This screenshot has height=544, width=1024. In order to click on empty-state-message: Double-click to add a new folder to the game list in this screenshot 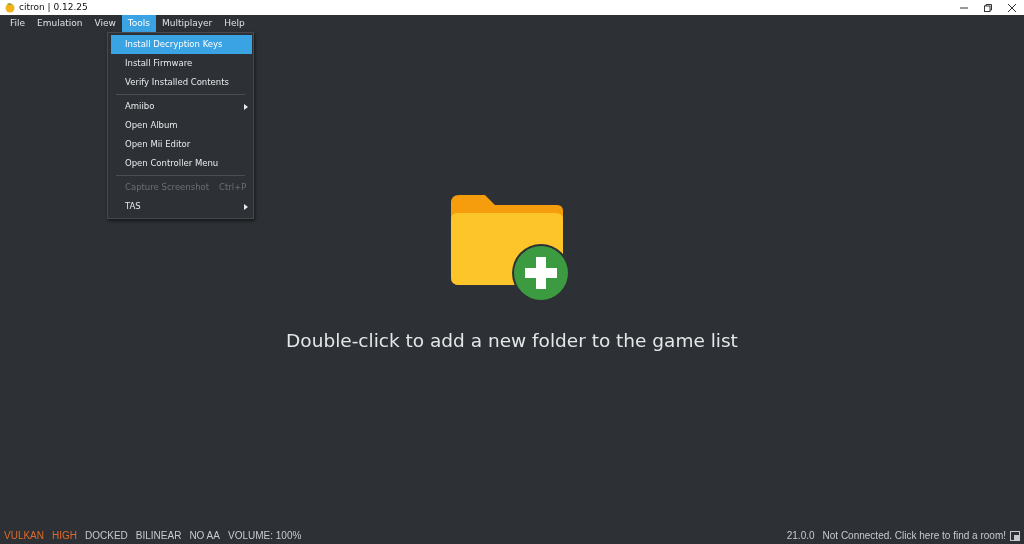, I will do `click(512, 340)`.